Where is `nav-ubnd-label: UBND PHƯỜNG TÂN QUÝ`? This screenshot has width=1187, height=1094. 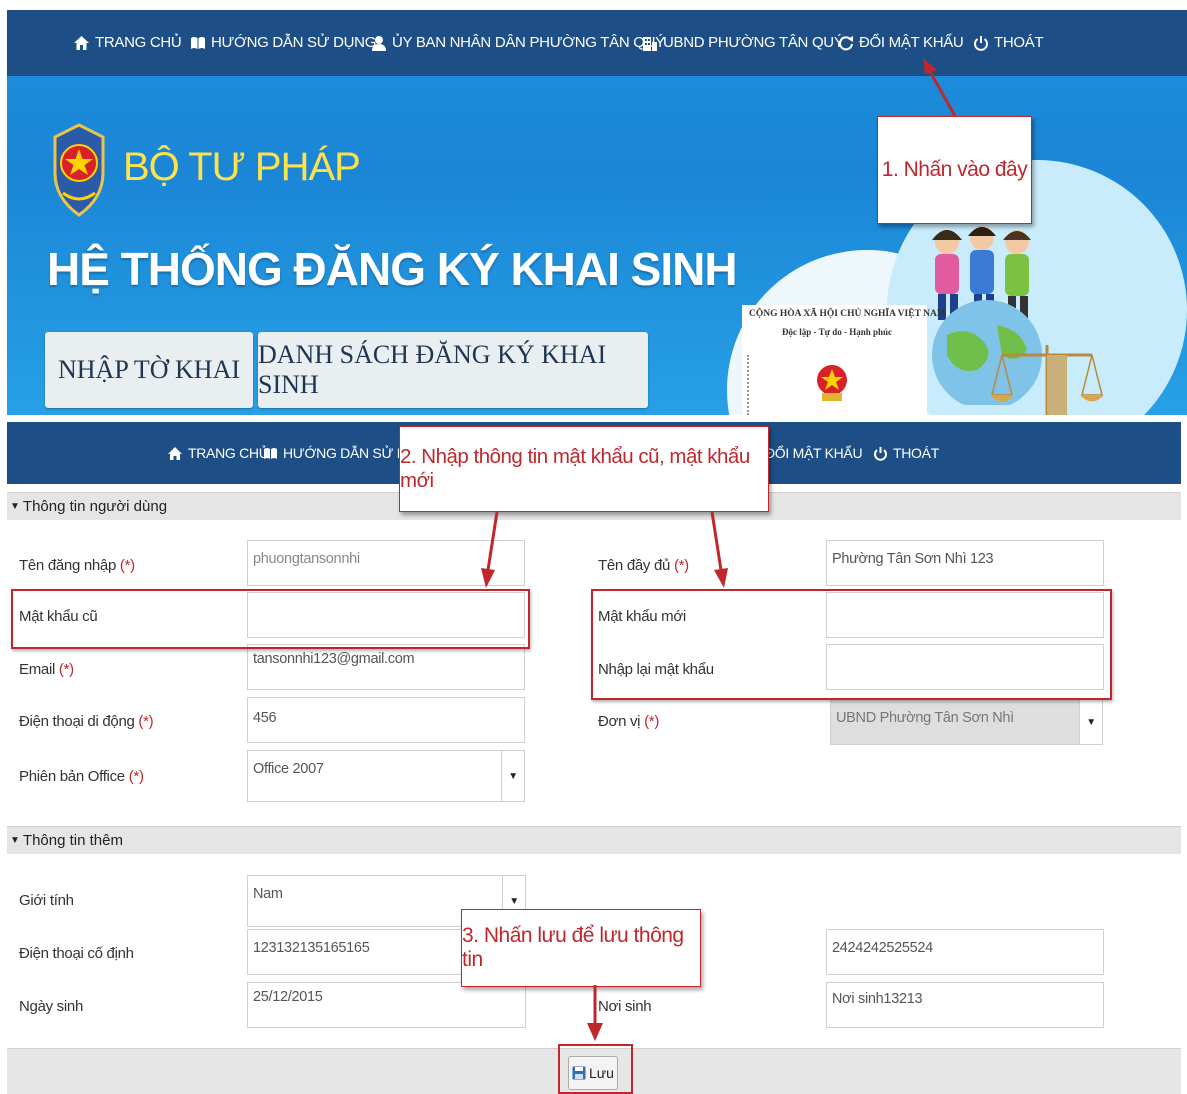
nav-ubnd-label: UBND PHƯỜNG TÂN QUÝ is located at coordinates (753, 42).